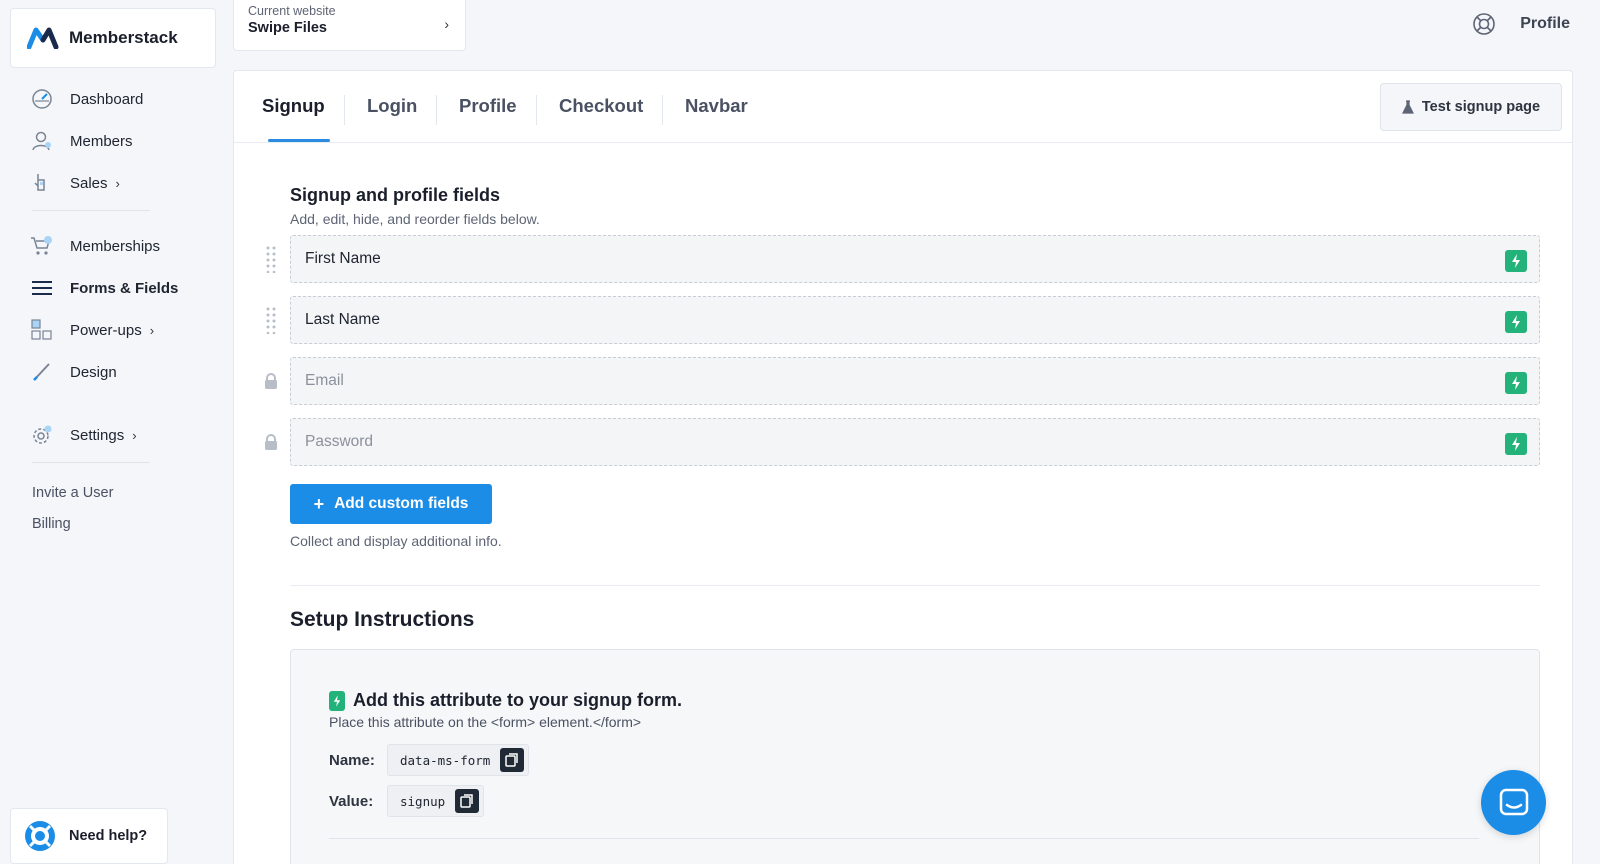 The height and width of the screenshot is (864, 1600). Describe the element at coordinates (445, 760) in the screenshot. I see `name-value: data-ms-form` at that location.